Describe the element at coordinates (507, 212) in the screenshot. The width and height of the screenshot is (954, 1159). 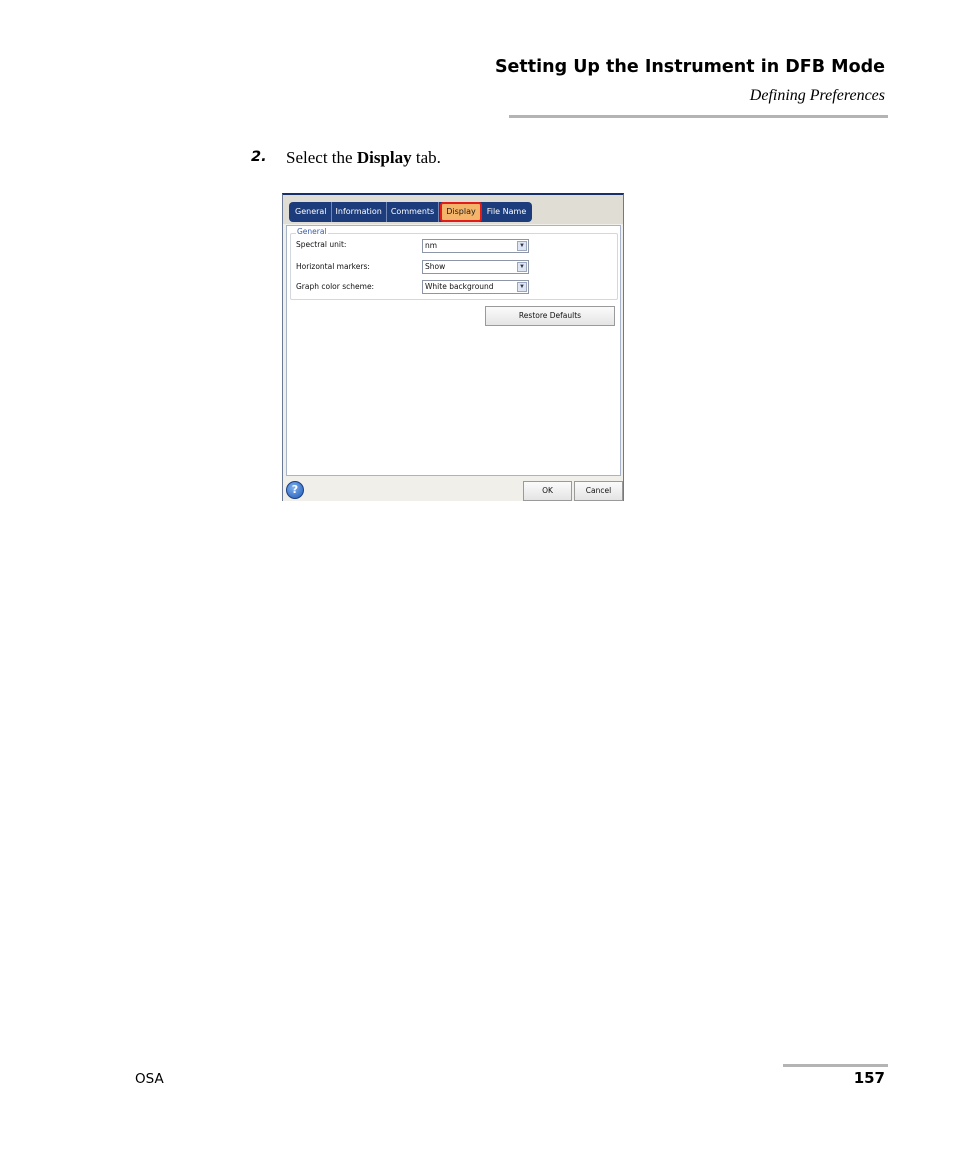
I see `tab-file-name: File Name` at that location.